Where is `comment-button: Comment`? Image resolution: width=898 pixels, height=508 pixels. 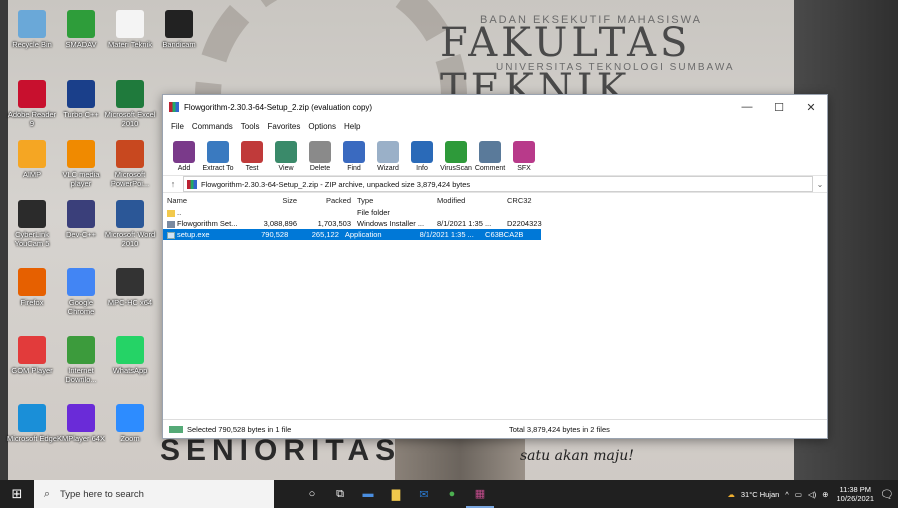
comment-button: Comment is located at coordinates (490, 158).